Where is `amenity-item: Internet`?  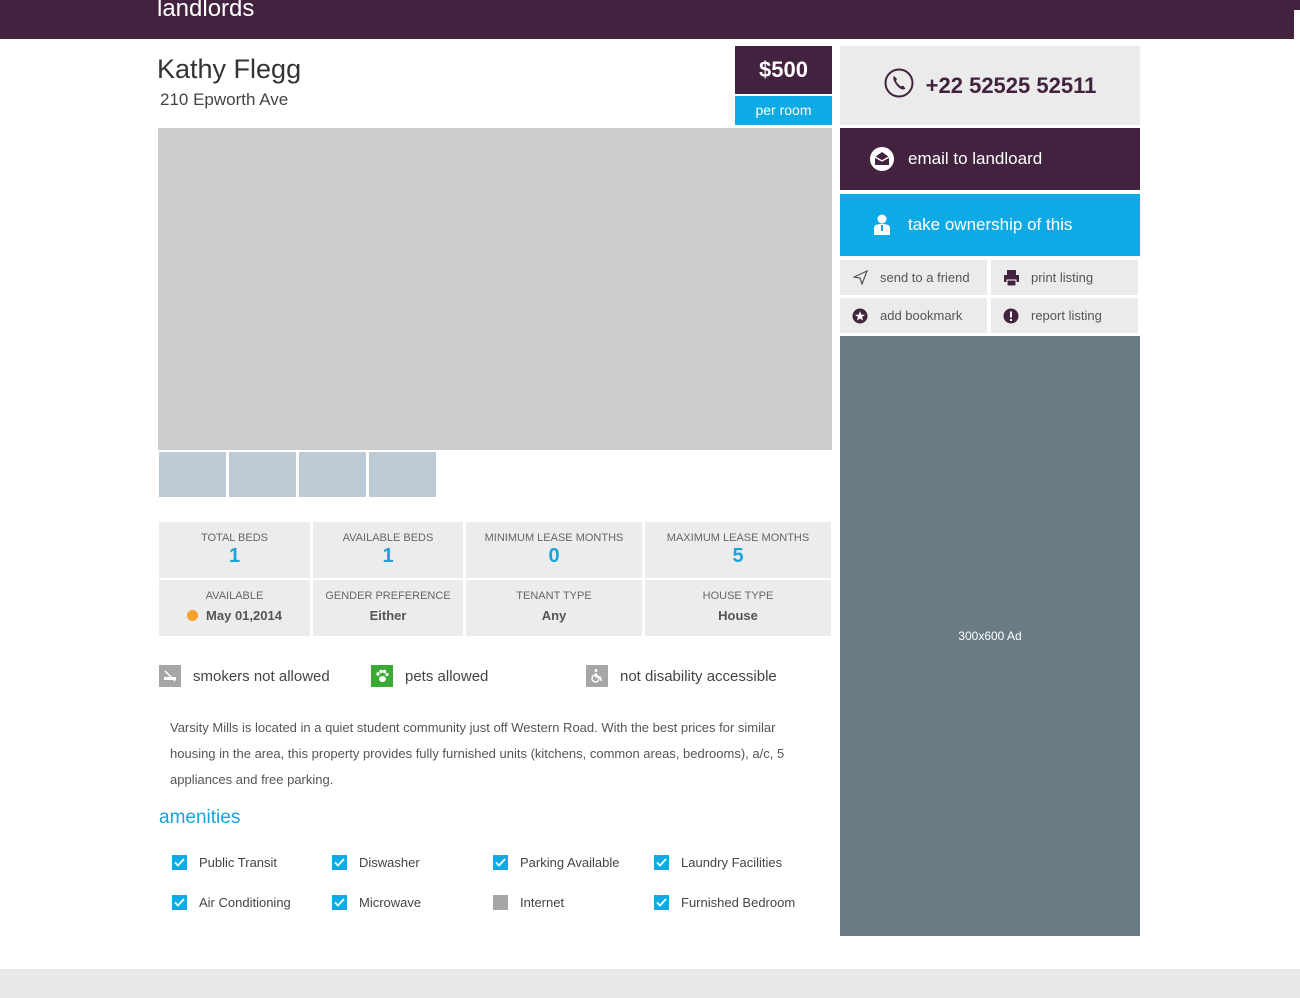
amenity-item: Internet is located at coordinates (528, 902).